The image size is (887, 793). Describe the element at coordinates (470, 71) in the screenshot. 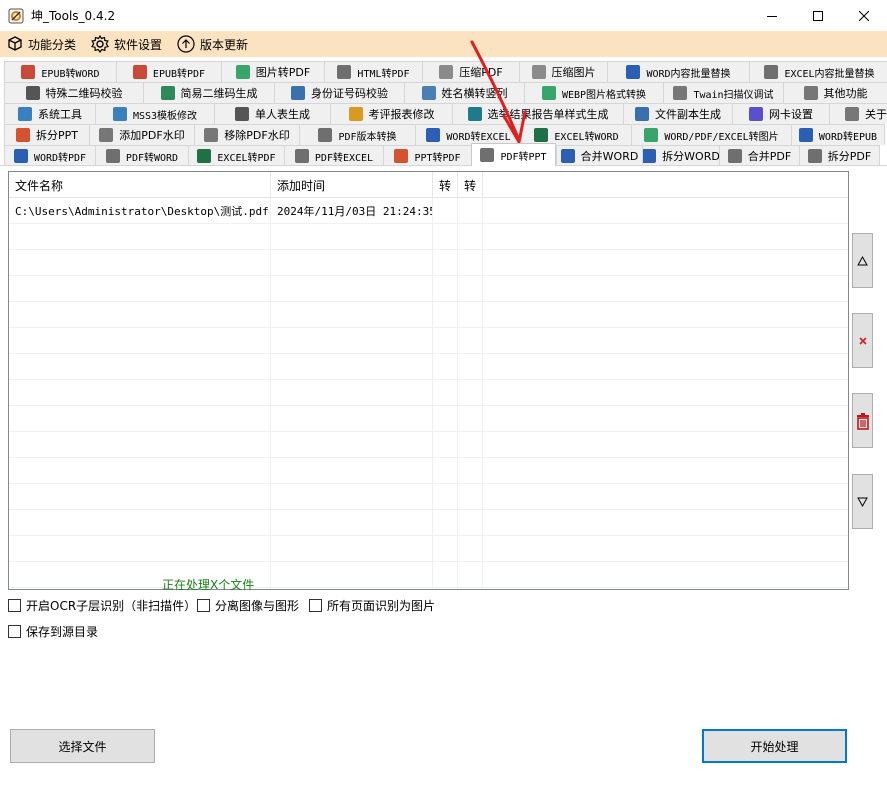

I see `tab-0-4: 压缩PDF` at that location.